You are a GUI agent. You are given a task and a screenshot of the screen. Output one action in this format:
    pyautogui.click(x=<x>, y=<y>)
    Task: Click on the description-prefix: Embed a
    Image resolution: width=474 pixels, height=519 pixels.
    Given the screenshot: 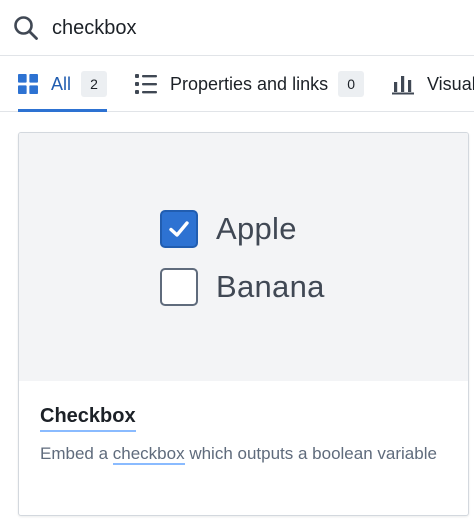 What is the action you would take?
    pyautogui.click(x=76, y=453)
    